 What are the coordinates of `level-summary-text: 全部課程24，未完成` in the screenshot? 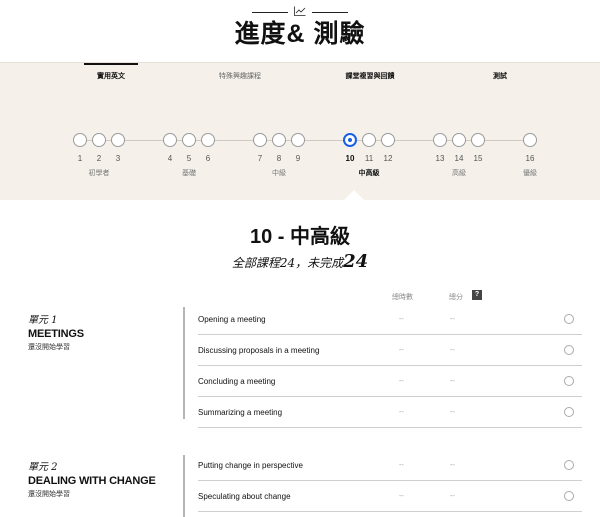 It's located at (287, 263).